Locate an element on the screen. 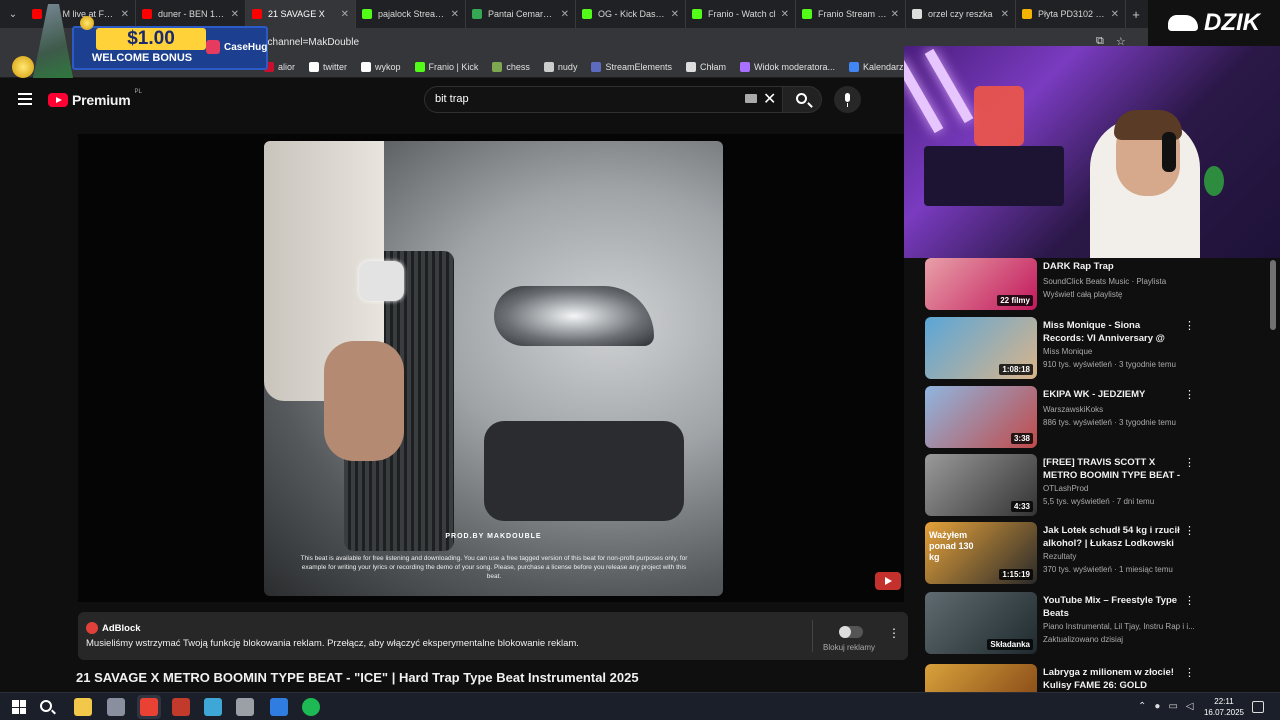  scroll-thumb is located at coordinates (1273, 295).